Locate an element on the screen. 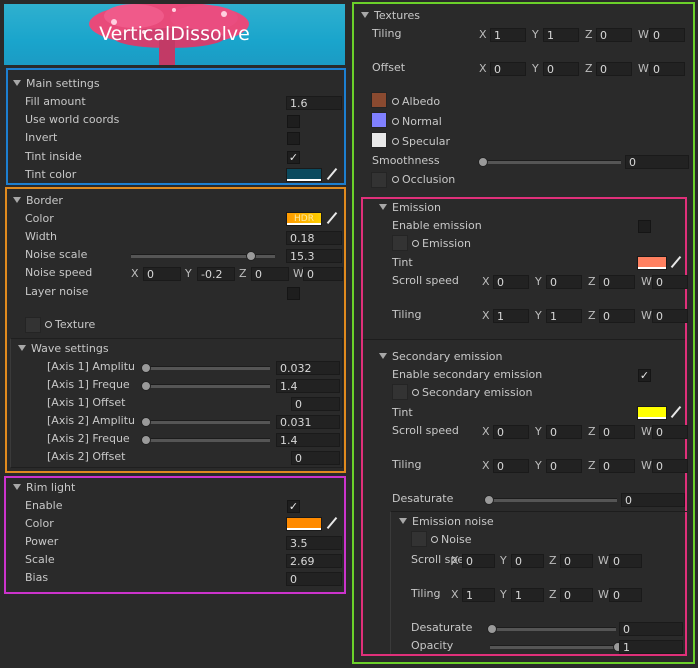  noise-scroll-z-field: 0 is located at coordinates (576, 561).